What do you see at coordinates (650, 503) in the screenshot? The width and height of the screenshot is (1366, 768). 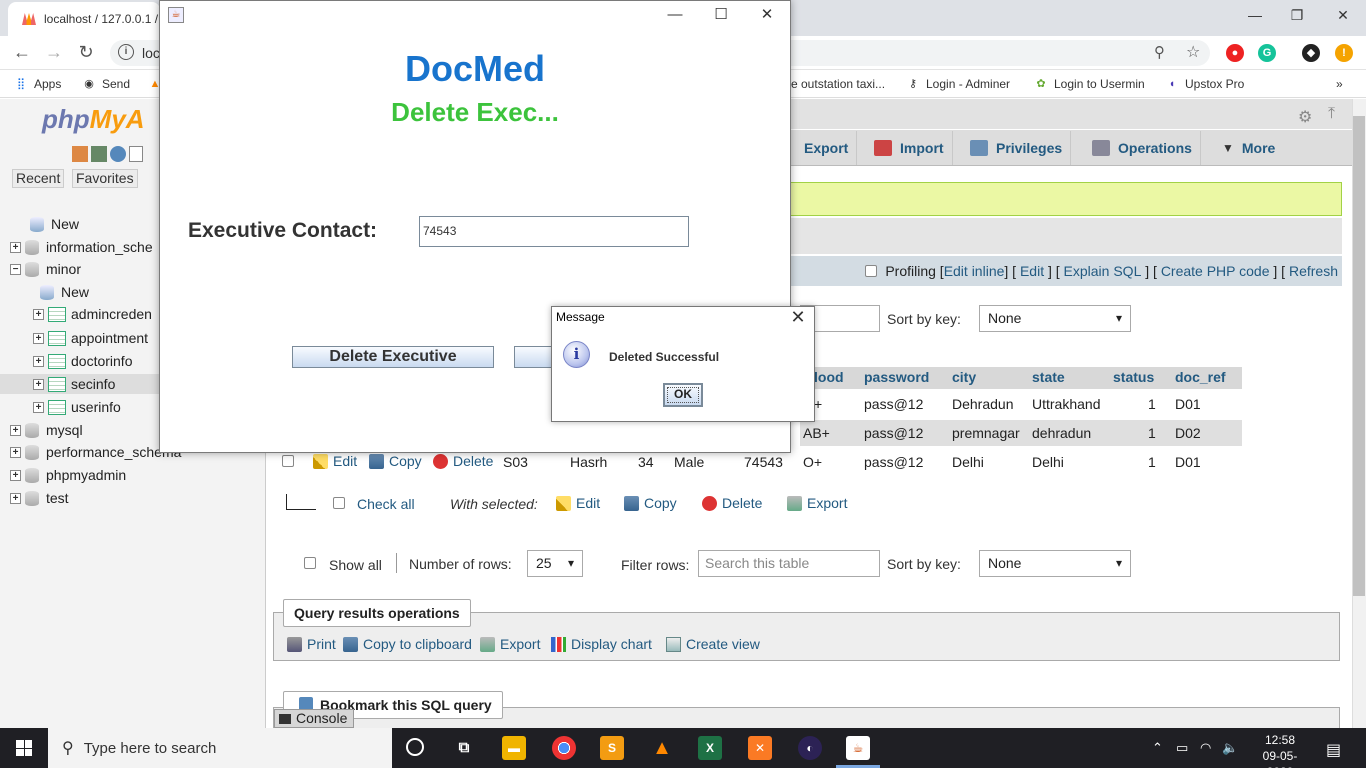 I see `bulk-copy: Copy` at bounding box center [650, 503].